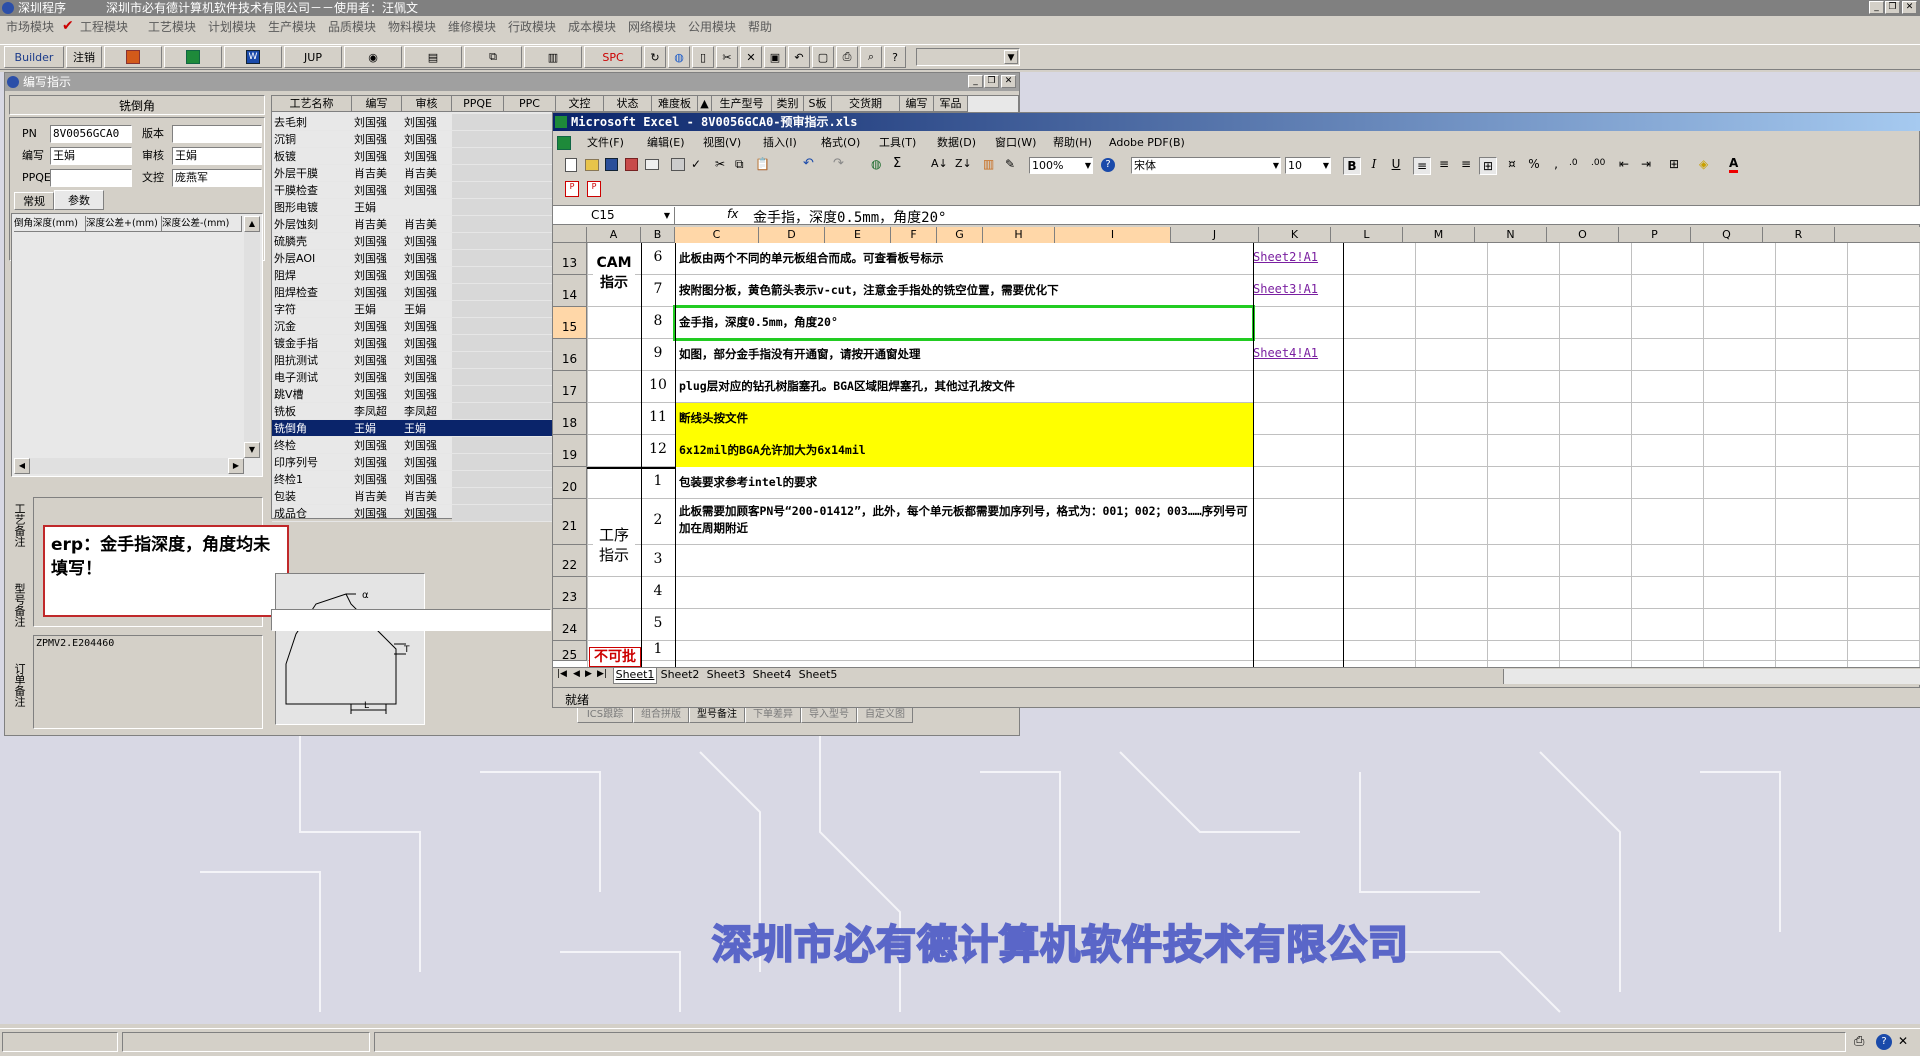  I want to click on new-icon, so click(571, 165).